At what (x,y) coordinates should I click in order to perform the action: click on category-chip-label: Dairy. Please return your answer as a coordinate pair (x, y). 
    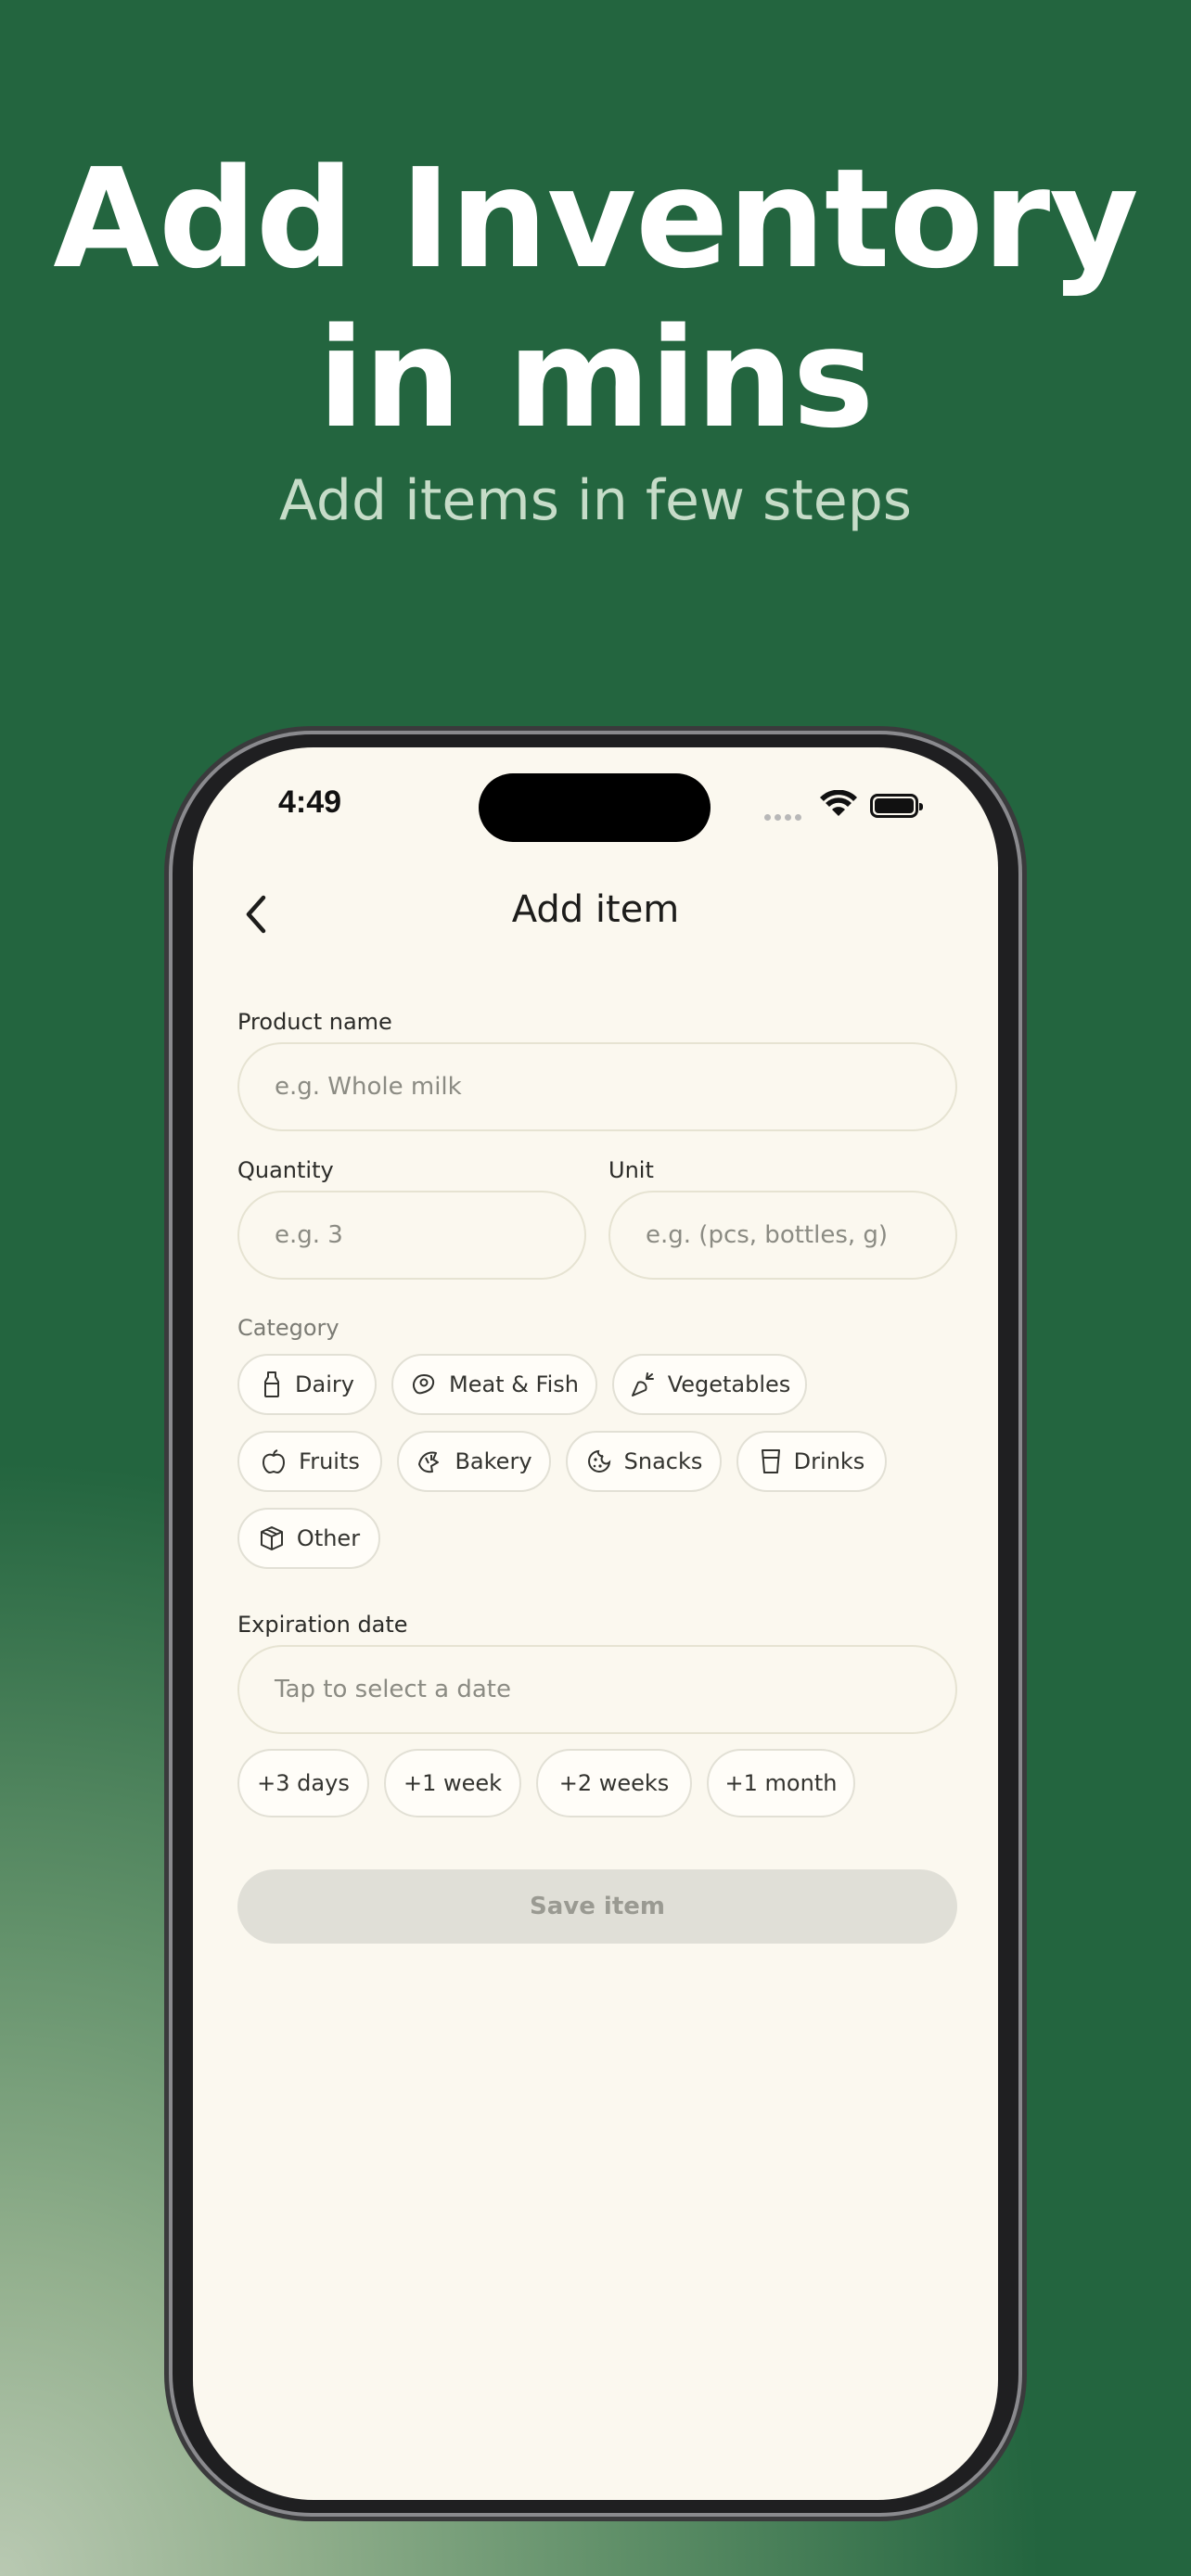
    Looking at the image, I should click on (324, 1384).